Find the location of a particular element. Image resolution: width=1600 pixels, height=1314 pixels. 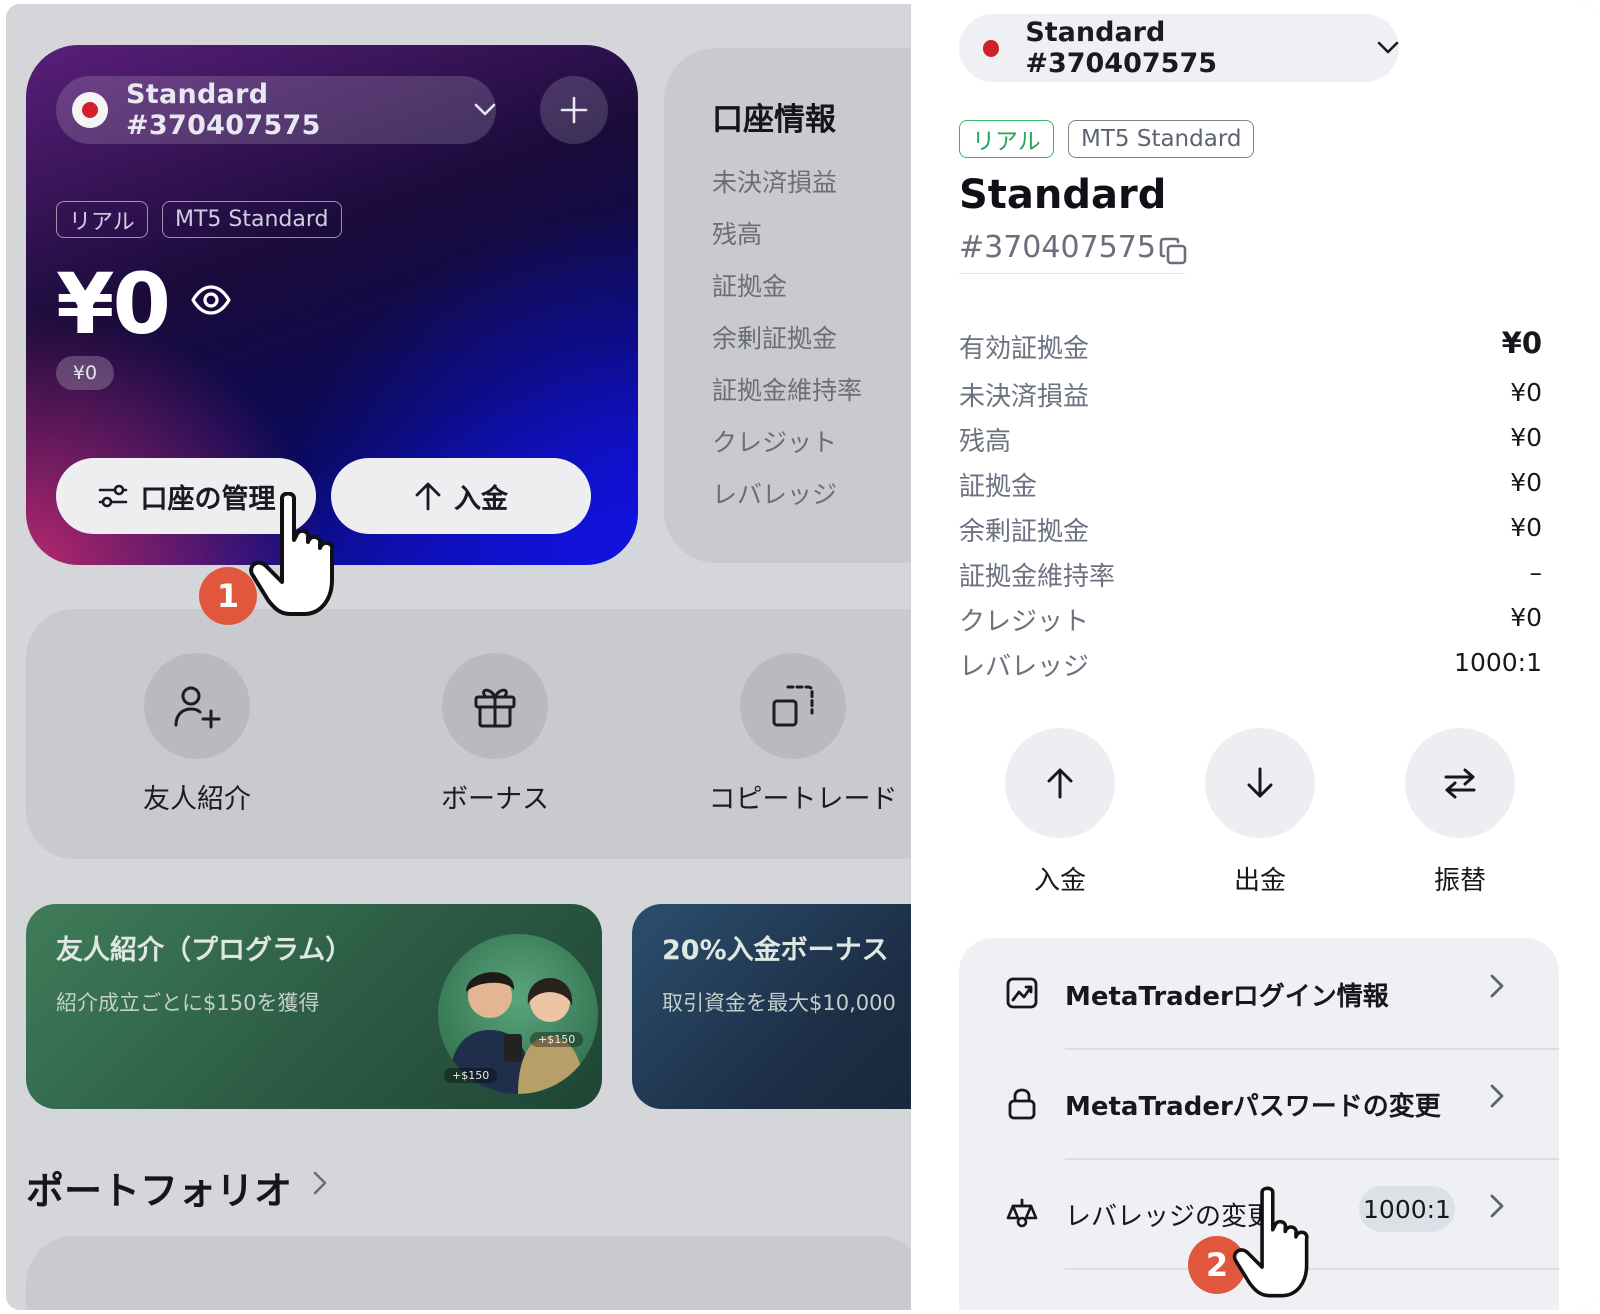

deposit-action-label: 入金 is located at coordinates (1060, 878).